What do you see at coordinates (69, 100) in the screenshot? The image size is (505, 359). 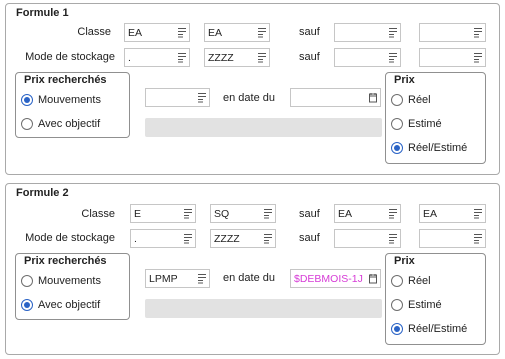 I see `f1-radio-mouvements-label: Mouvements` at bounding box center [69, 100].